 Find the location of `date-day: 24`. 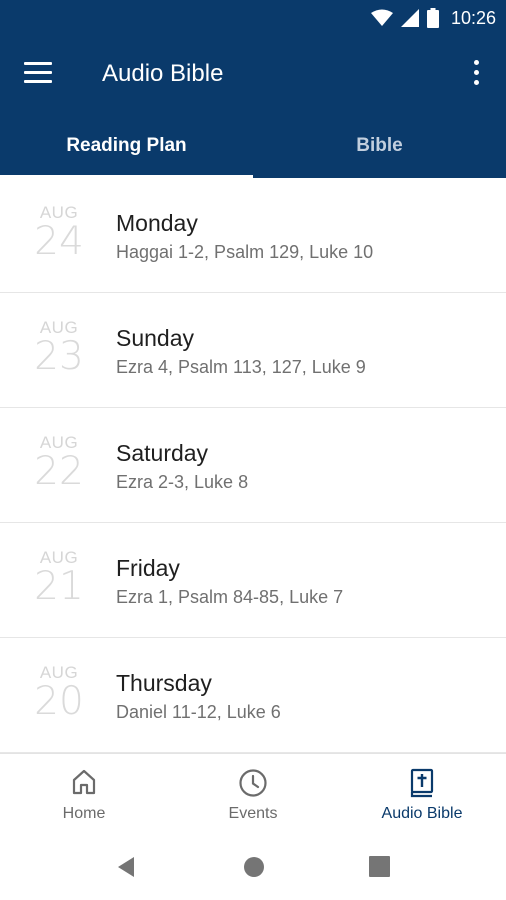

date-day: 24 is located at coordinates (59, 241).